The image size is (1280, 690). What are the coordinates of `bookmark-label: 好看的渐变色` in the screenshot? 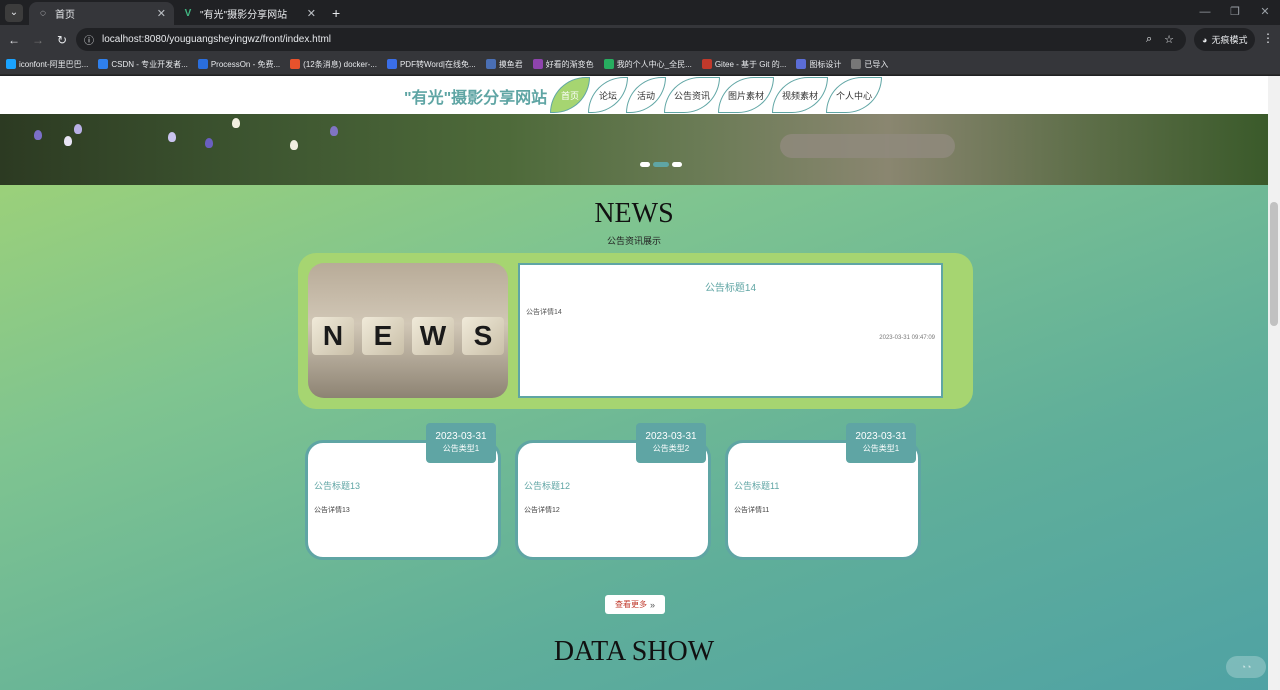 It's located at (569, 64).